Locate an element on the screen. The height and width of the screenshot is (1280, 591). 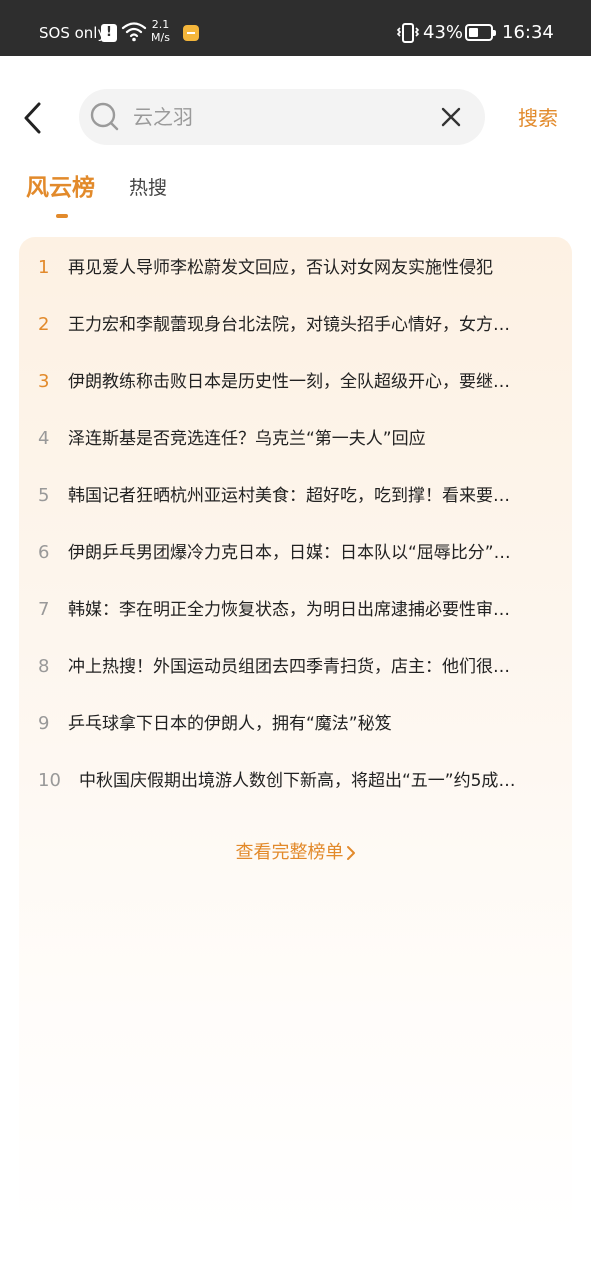
wifi-icon is located at coordinates (134, 32).